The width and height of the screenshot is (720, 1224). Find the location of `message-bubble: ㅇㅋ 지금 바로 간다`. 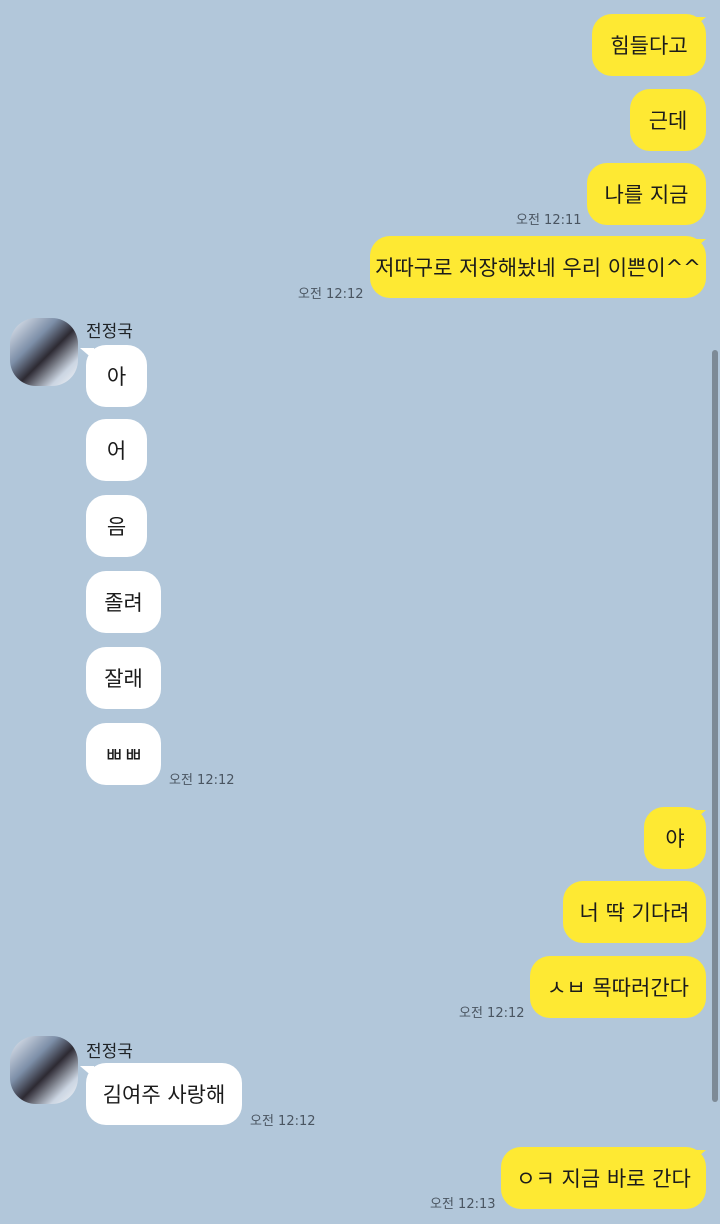

message-bubble: ㅇㅋ 지금 바로 간다 is located at coordinates (603, 1178).